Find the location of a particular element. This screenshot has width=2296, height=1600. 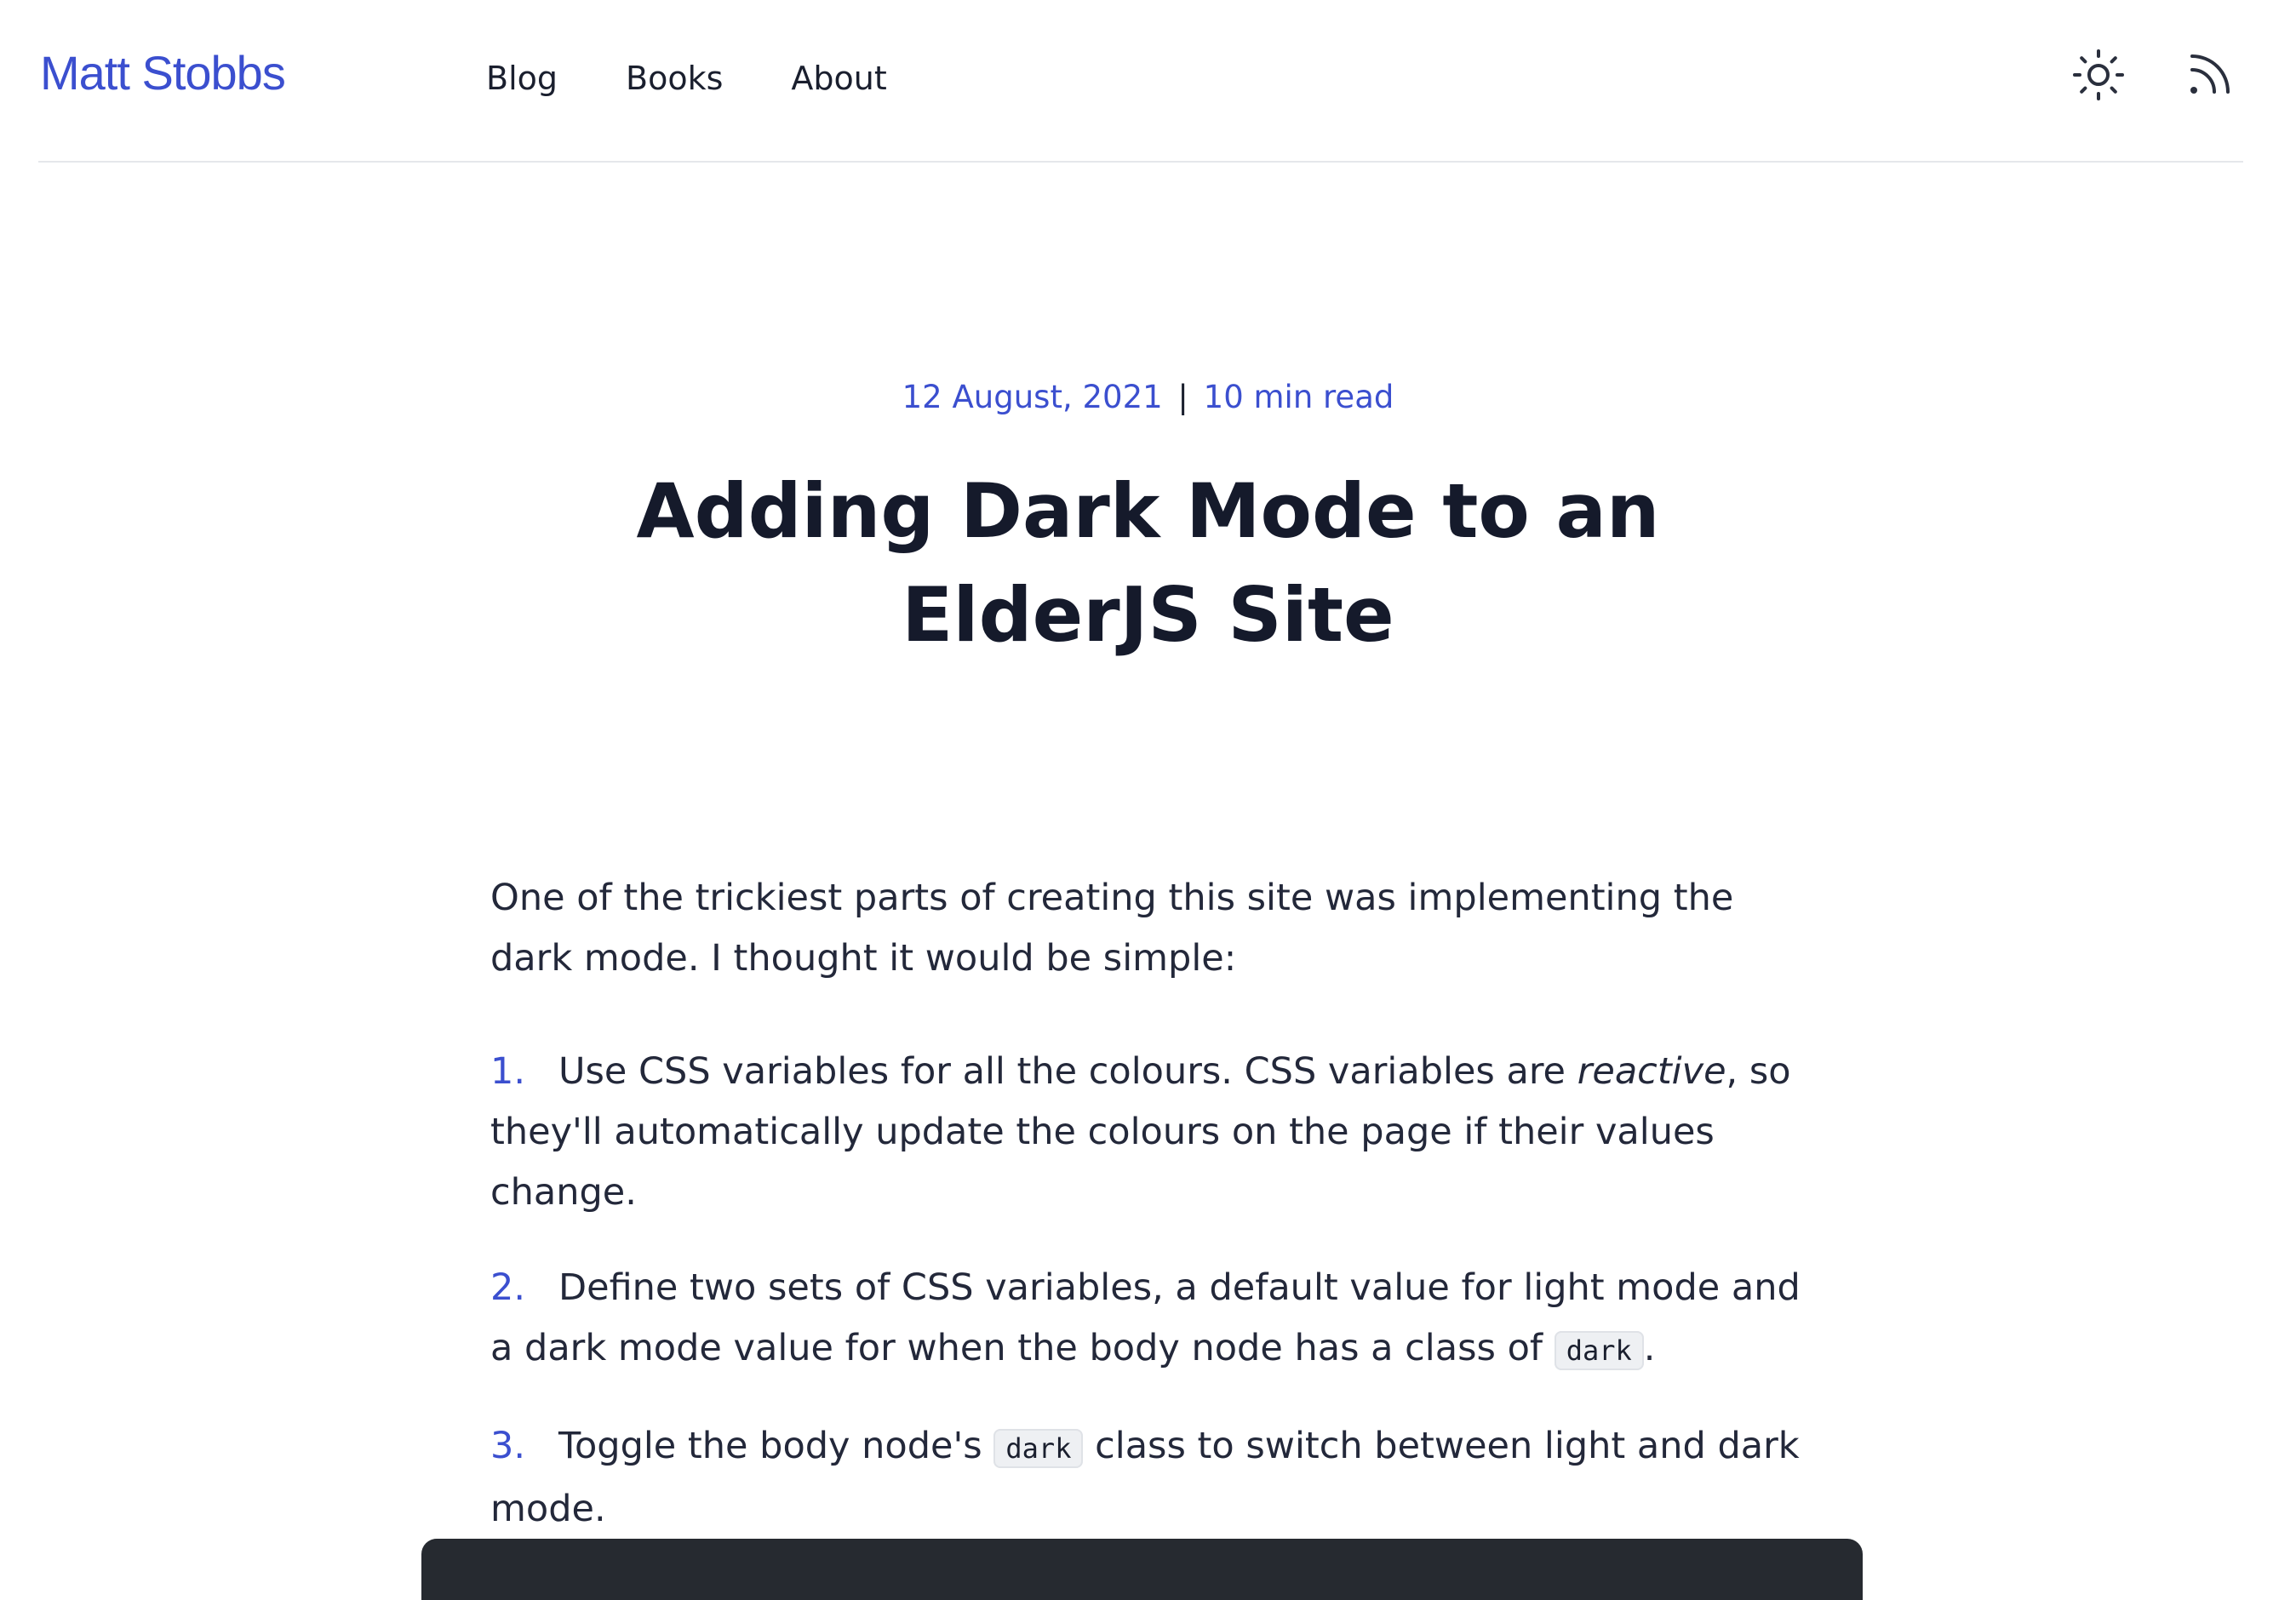

read-time: 10 min read is located at coordinates (1298, 397).